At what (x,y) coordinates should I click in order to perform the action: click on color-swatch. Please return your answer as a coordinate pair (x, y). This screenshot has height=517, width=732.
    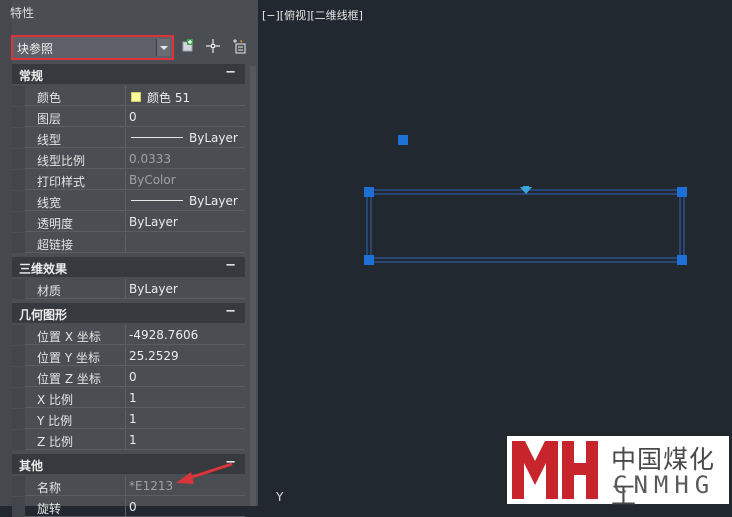
    Looking at the image, I should click on (136, 97).